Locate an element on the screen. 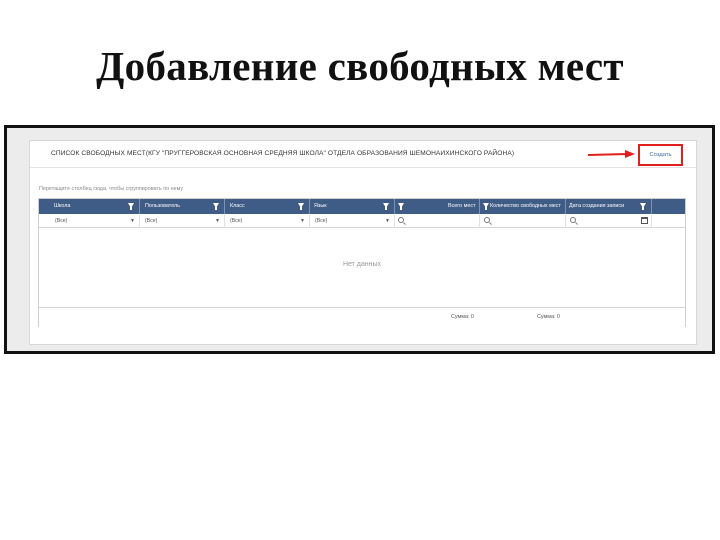  column-header-created-date: Дата создания записи is located at coordinates (609, 206).